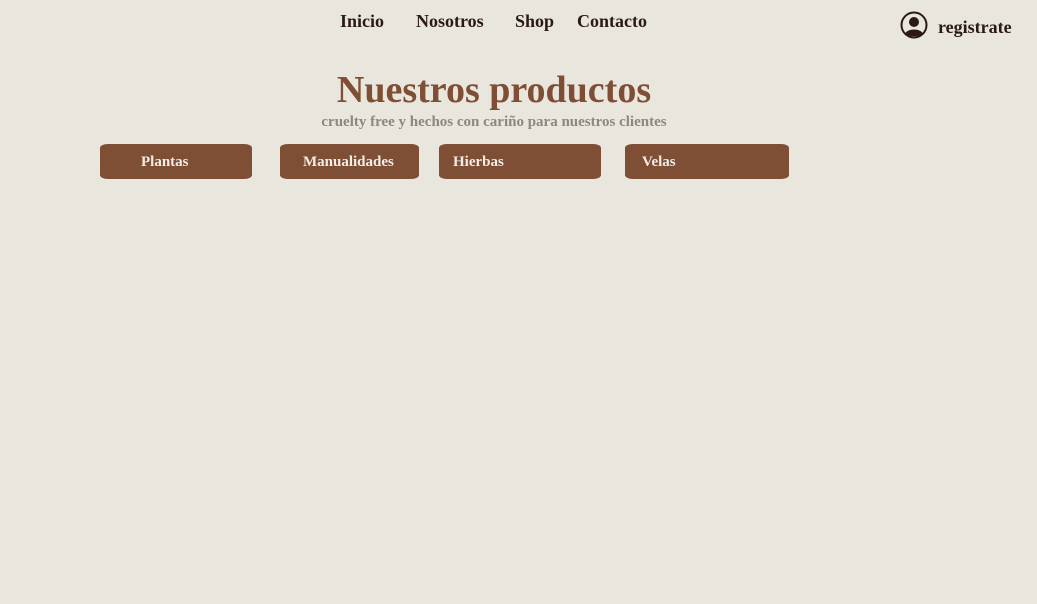 The width and height of the screenshot is (1037, 604). Describe the element at coordinates (478, 162) in the screenshot. I see `category-button-label: Hierbas` at that location.